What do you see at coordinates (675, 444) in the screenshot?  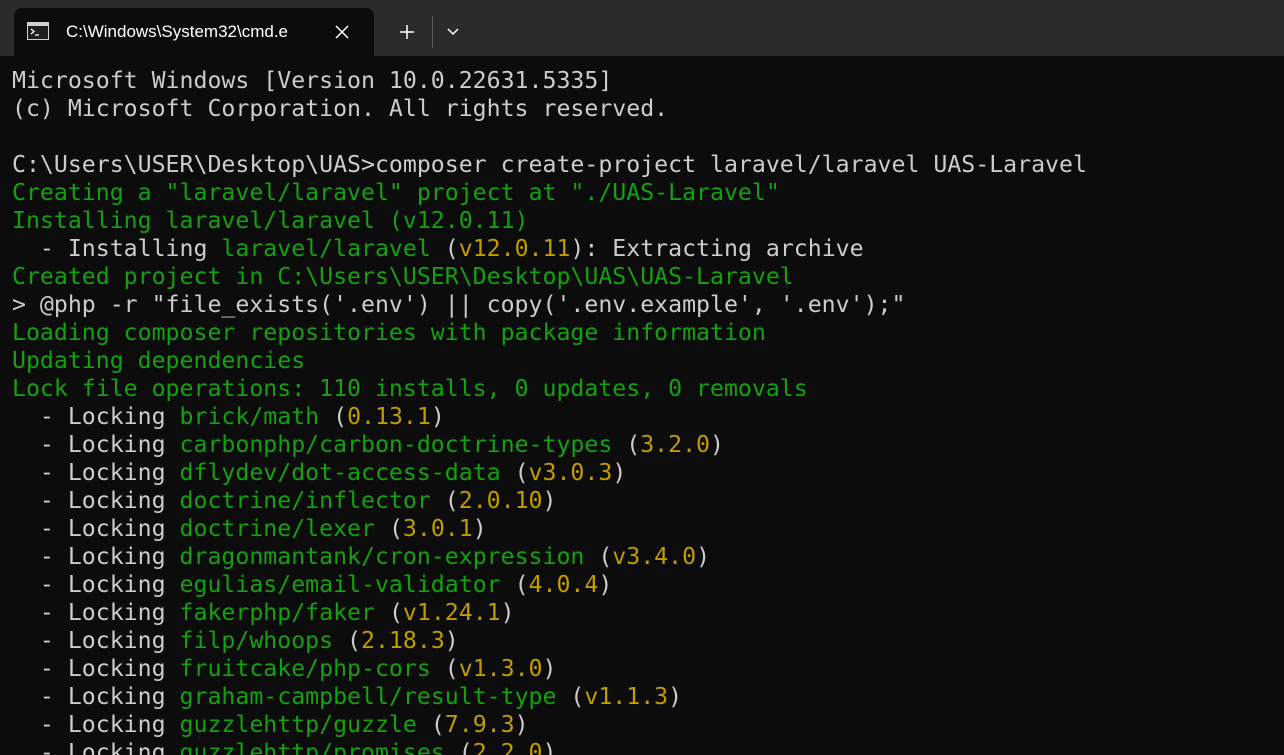 I see `console-text: 3.2.0` at bounding box center [675, 444].